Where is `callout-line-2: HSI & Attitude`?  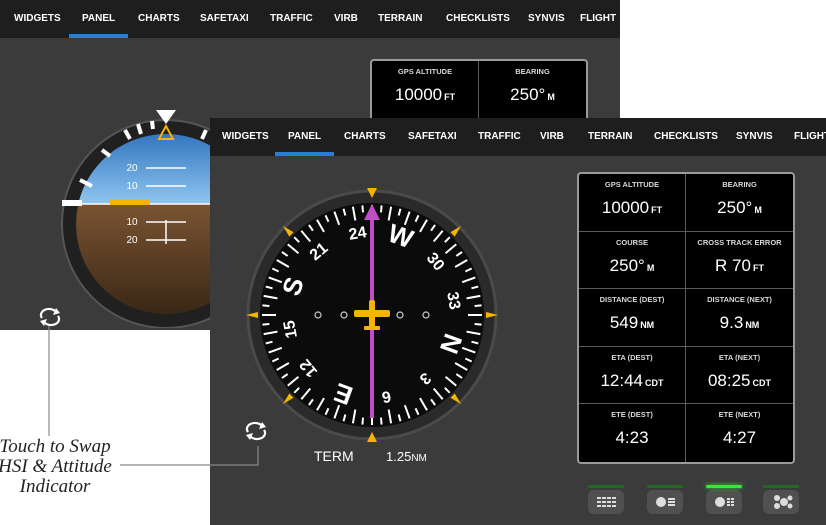
callout-line-2: HSI & Attitude is located at coordinates (56, 466).